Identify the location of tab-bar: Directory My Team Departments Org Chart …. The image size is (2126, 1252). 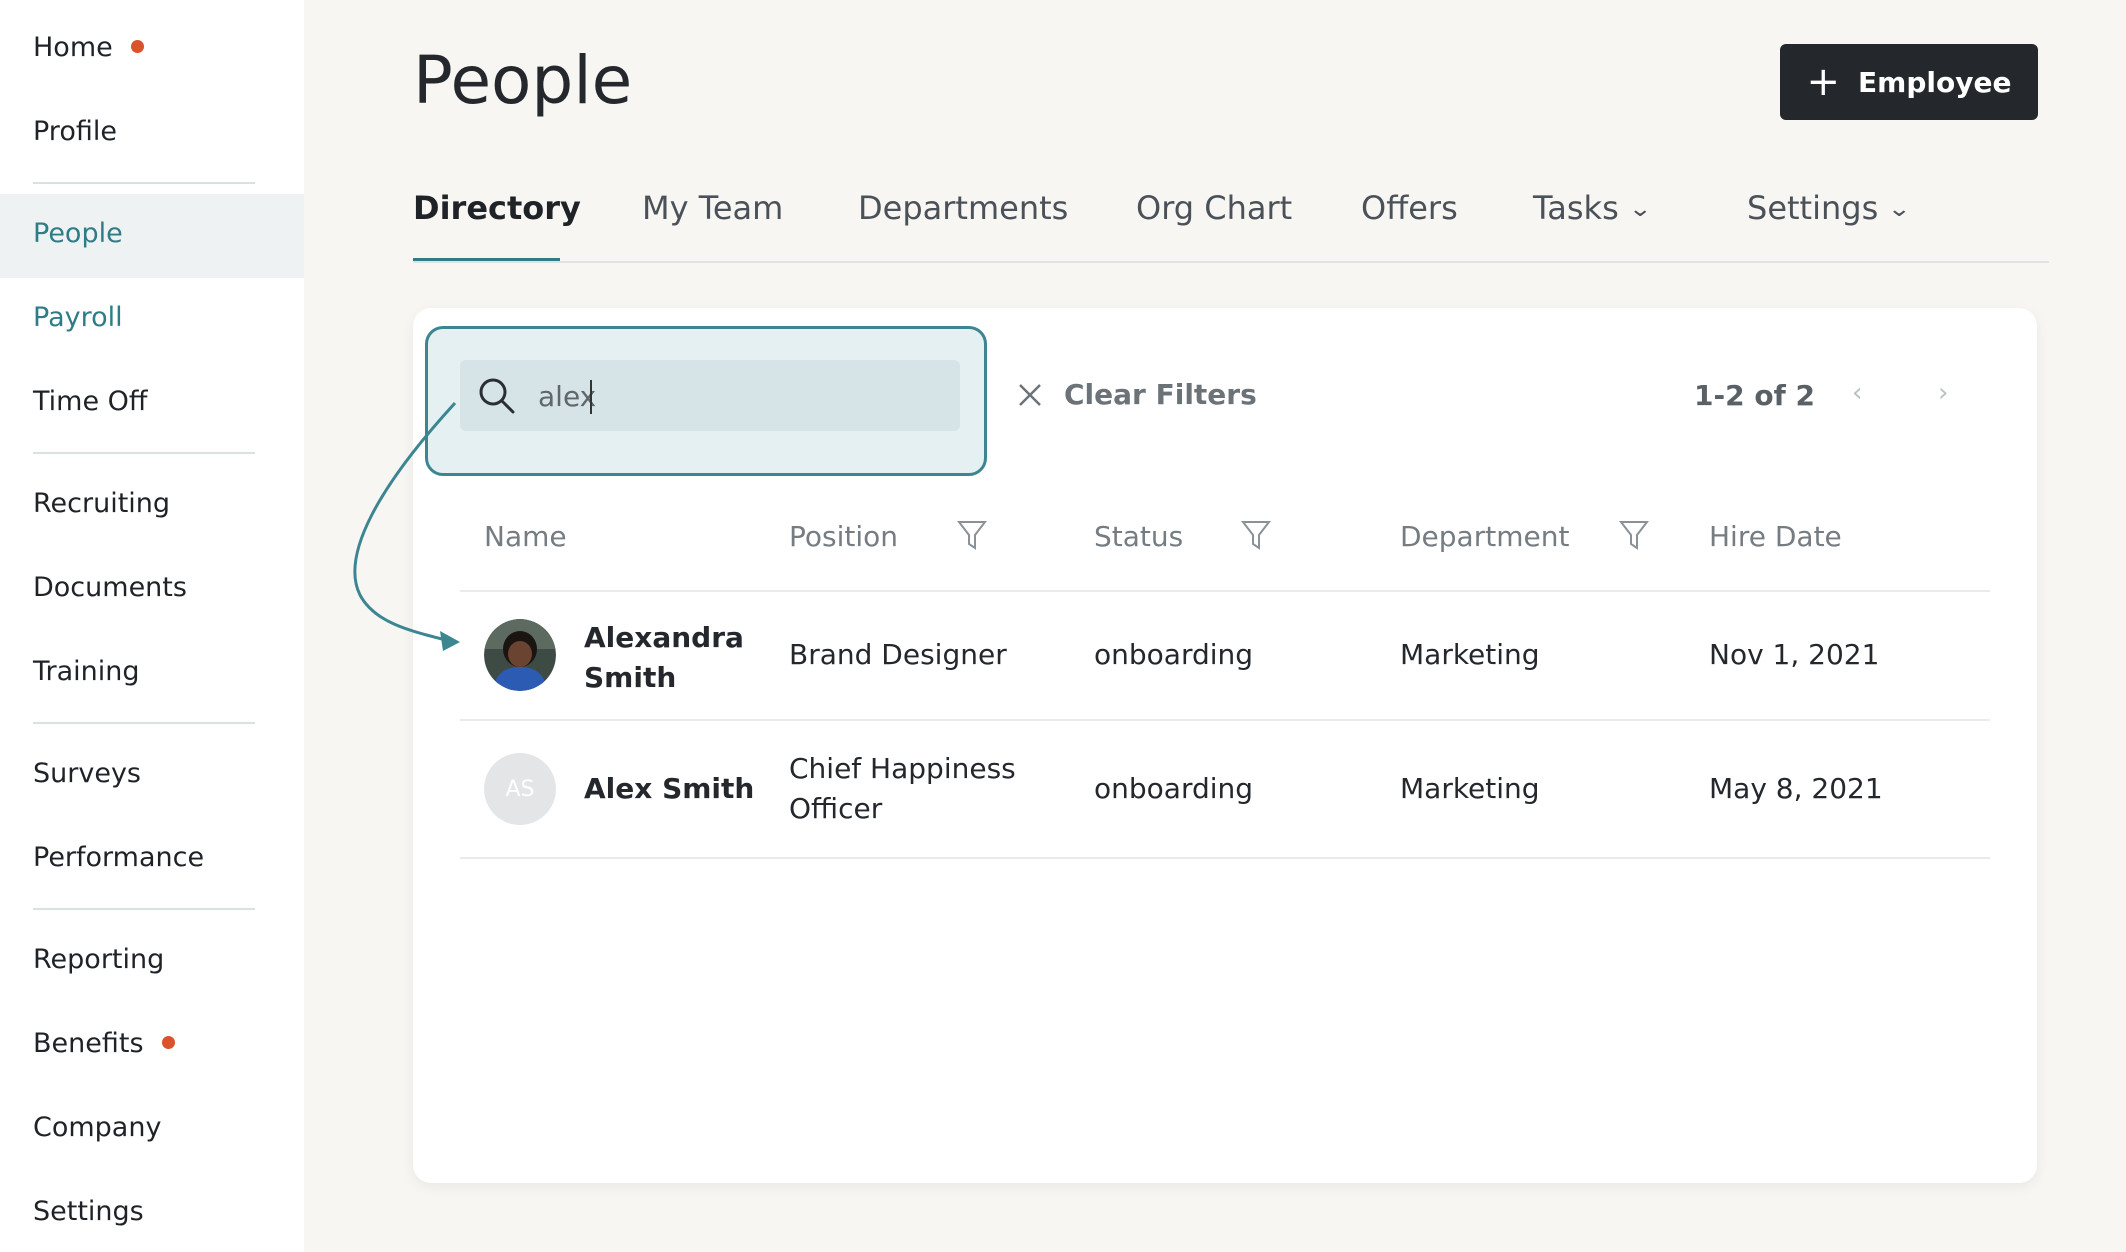
(1231, 222).